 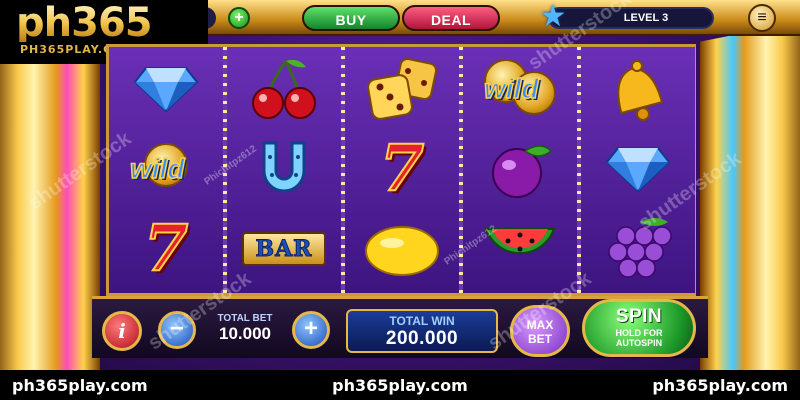 I want to click on level-indicator: LEVEL 3, so click(x=631, y=18).